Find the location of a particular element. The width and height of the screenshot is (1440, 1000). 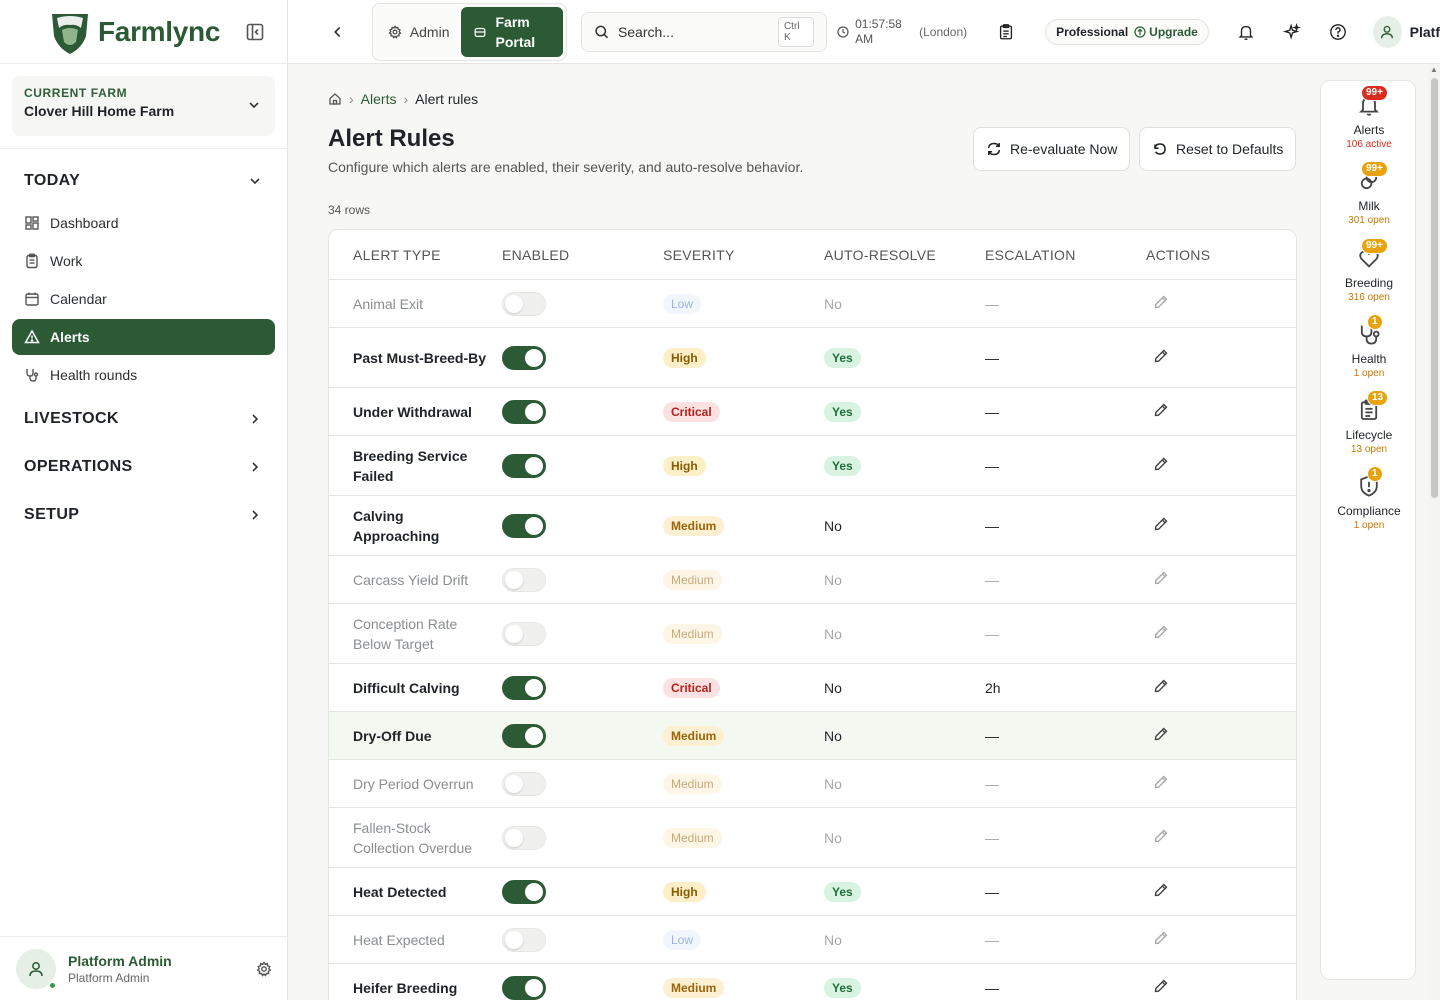

rail-item-breeding: 99+ Breeding 316 open is located at coordinates (1369, 270).